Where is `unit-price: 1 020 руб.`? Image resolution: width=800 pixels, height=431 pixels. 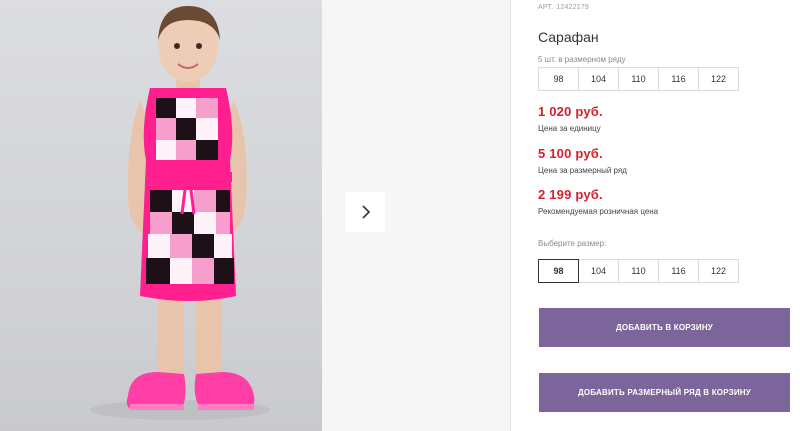 unit-price: 1 020 руб. is located at coordinates (570, 111).